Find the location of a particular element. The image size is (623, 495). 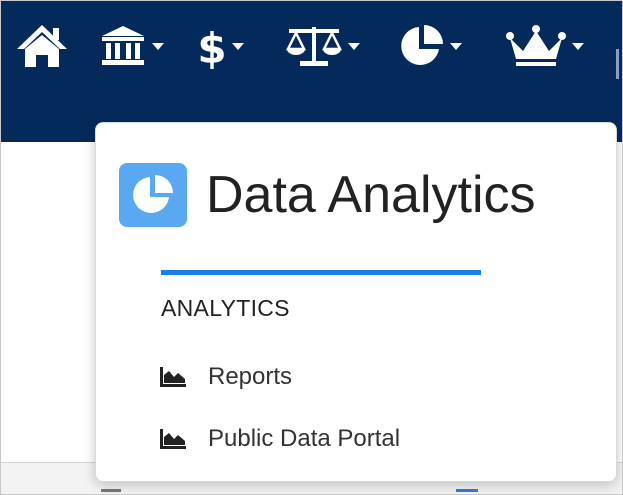

title-underline is located at coordinates (321, 272).